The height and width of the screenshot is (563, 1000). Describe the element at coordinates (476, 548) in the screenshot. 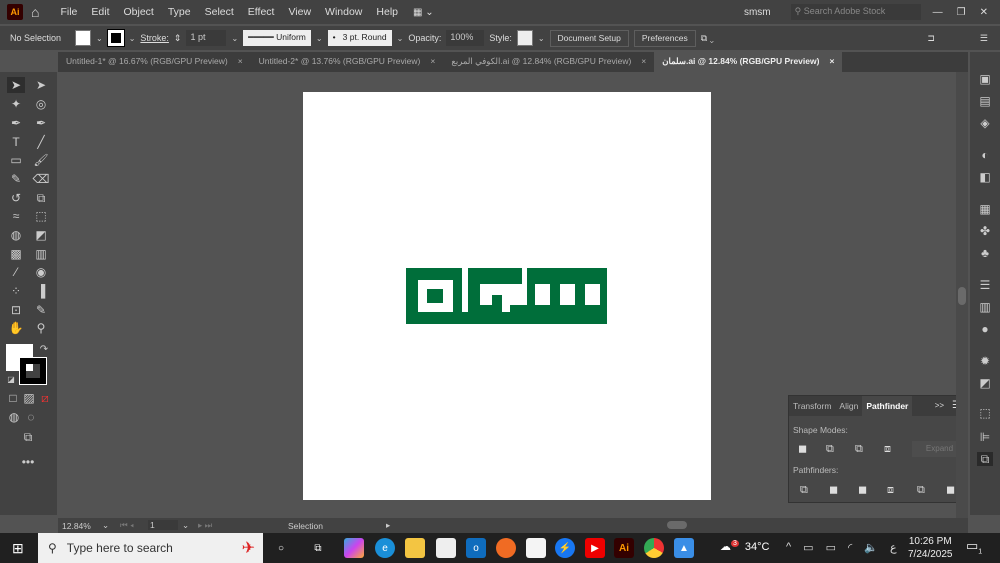

I see `outlook-icon: o` at that location.